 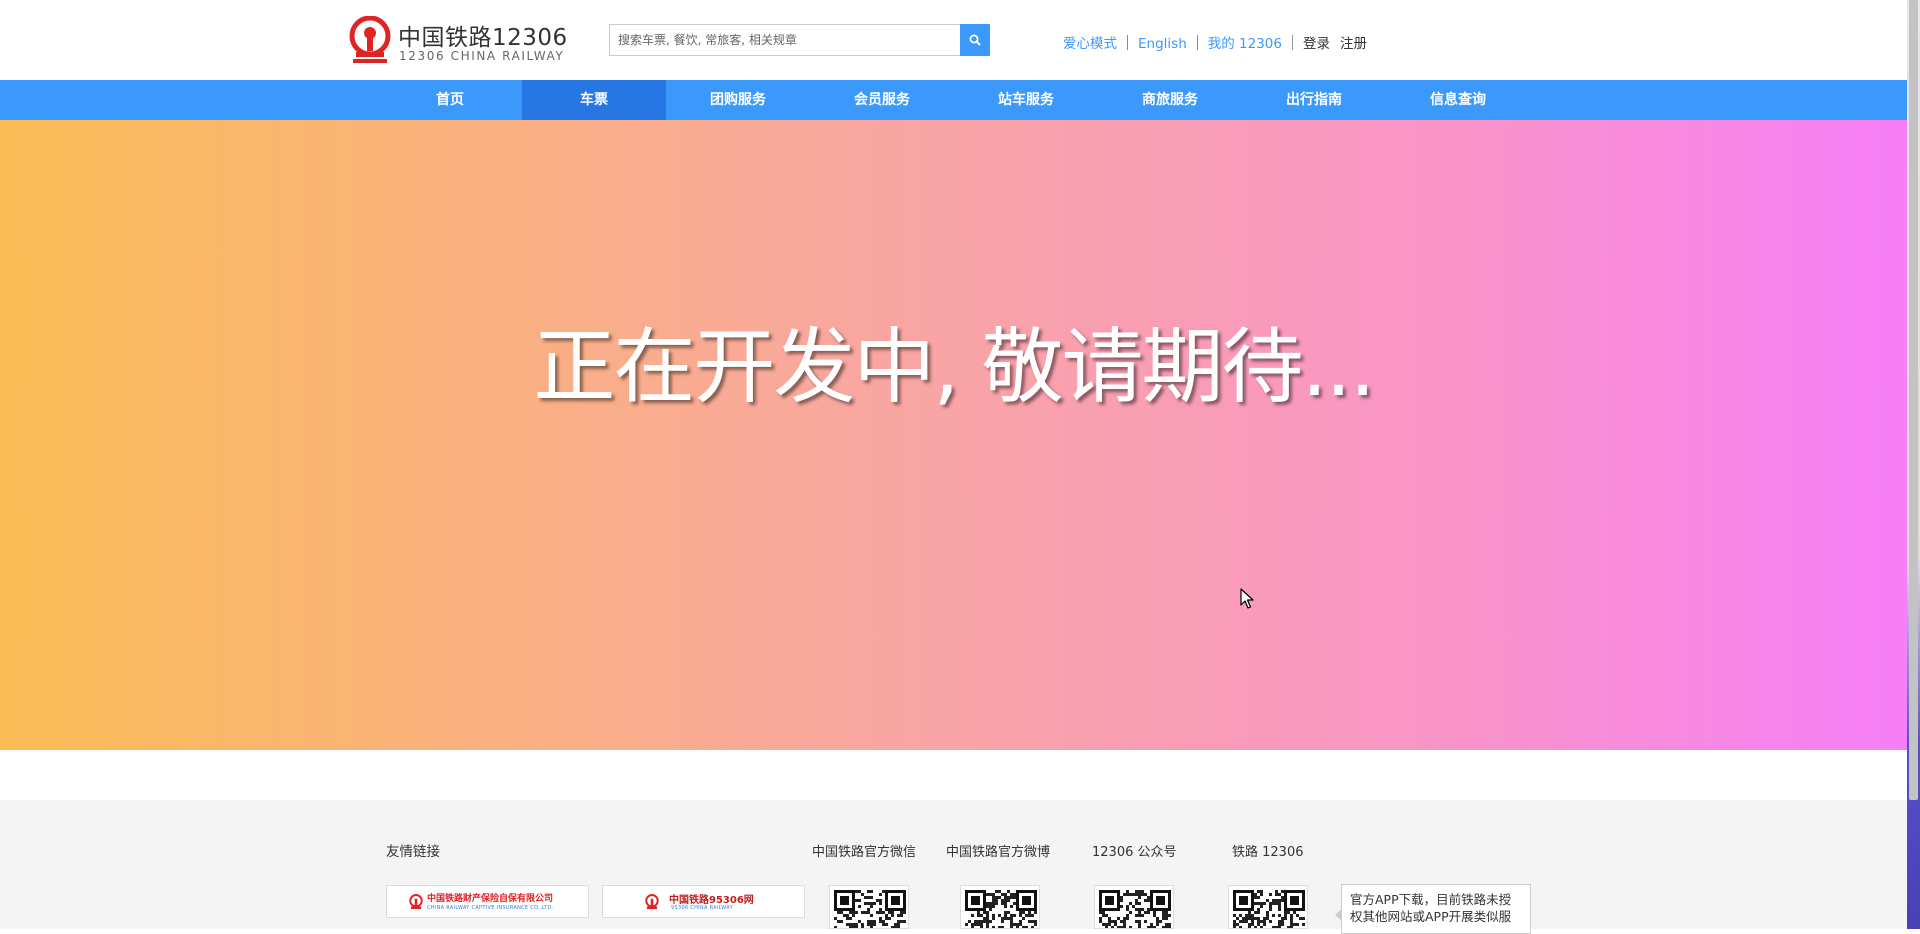 What do you see at coordinates (1353, 44) in the screenshot?
I see `register-link: 注册` at bounding box center [1353, 44].